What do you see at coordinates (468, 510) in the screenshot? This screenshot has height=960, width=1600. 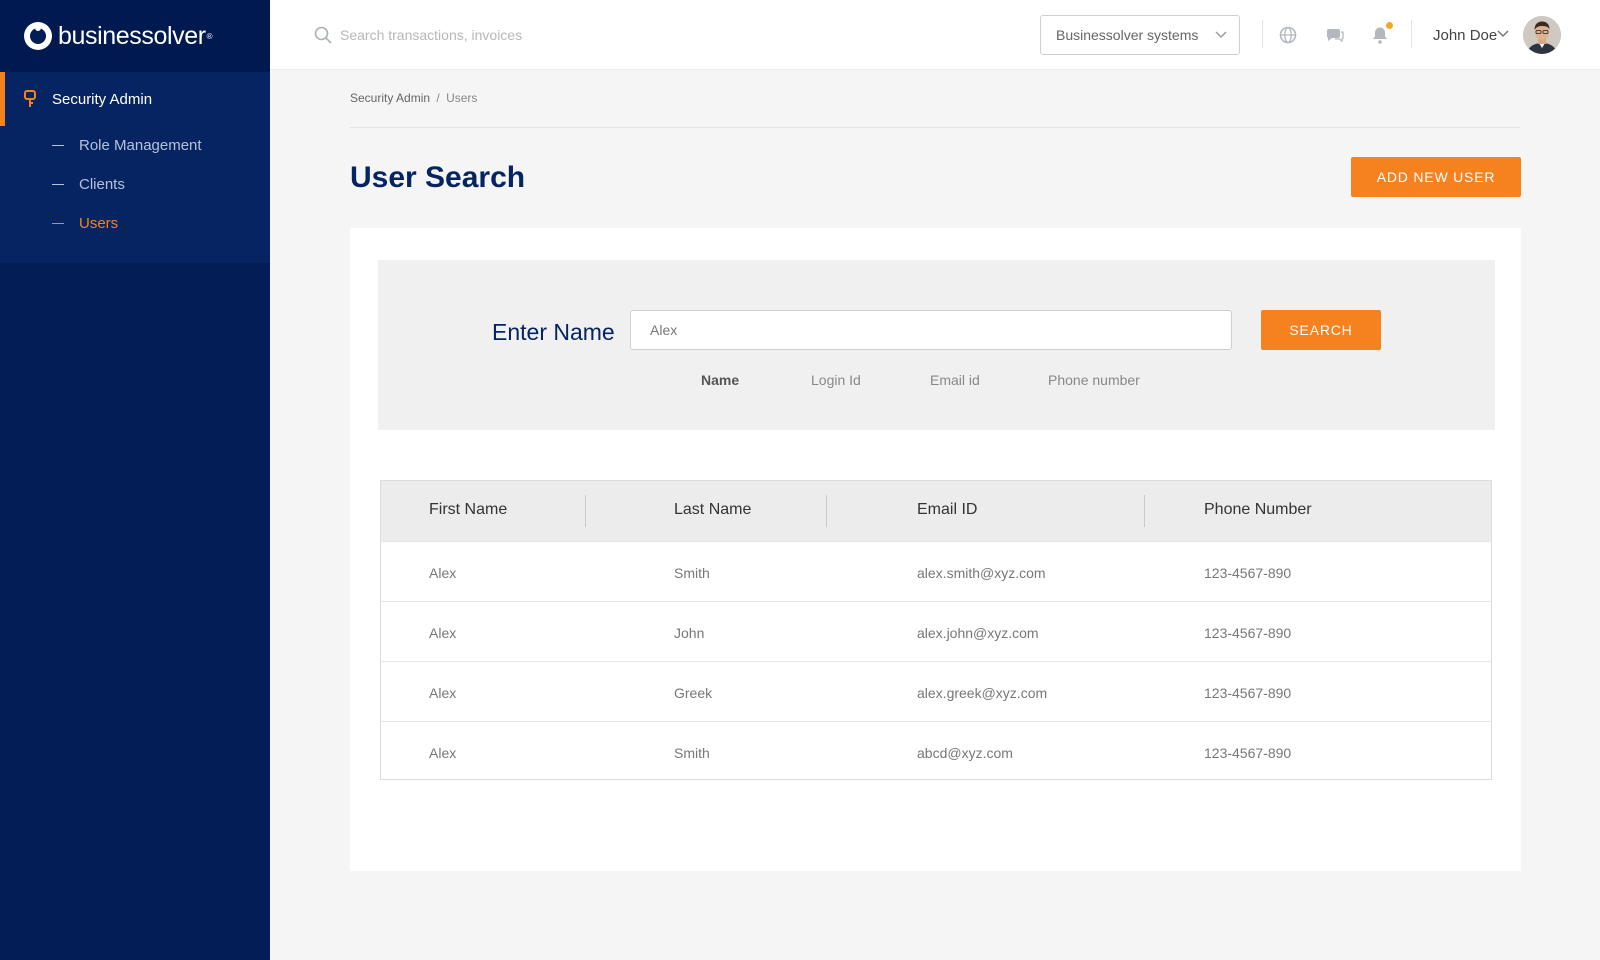 I see `column-header-first-name: First Name` at bounding box center [468, 510].